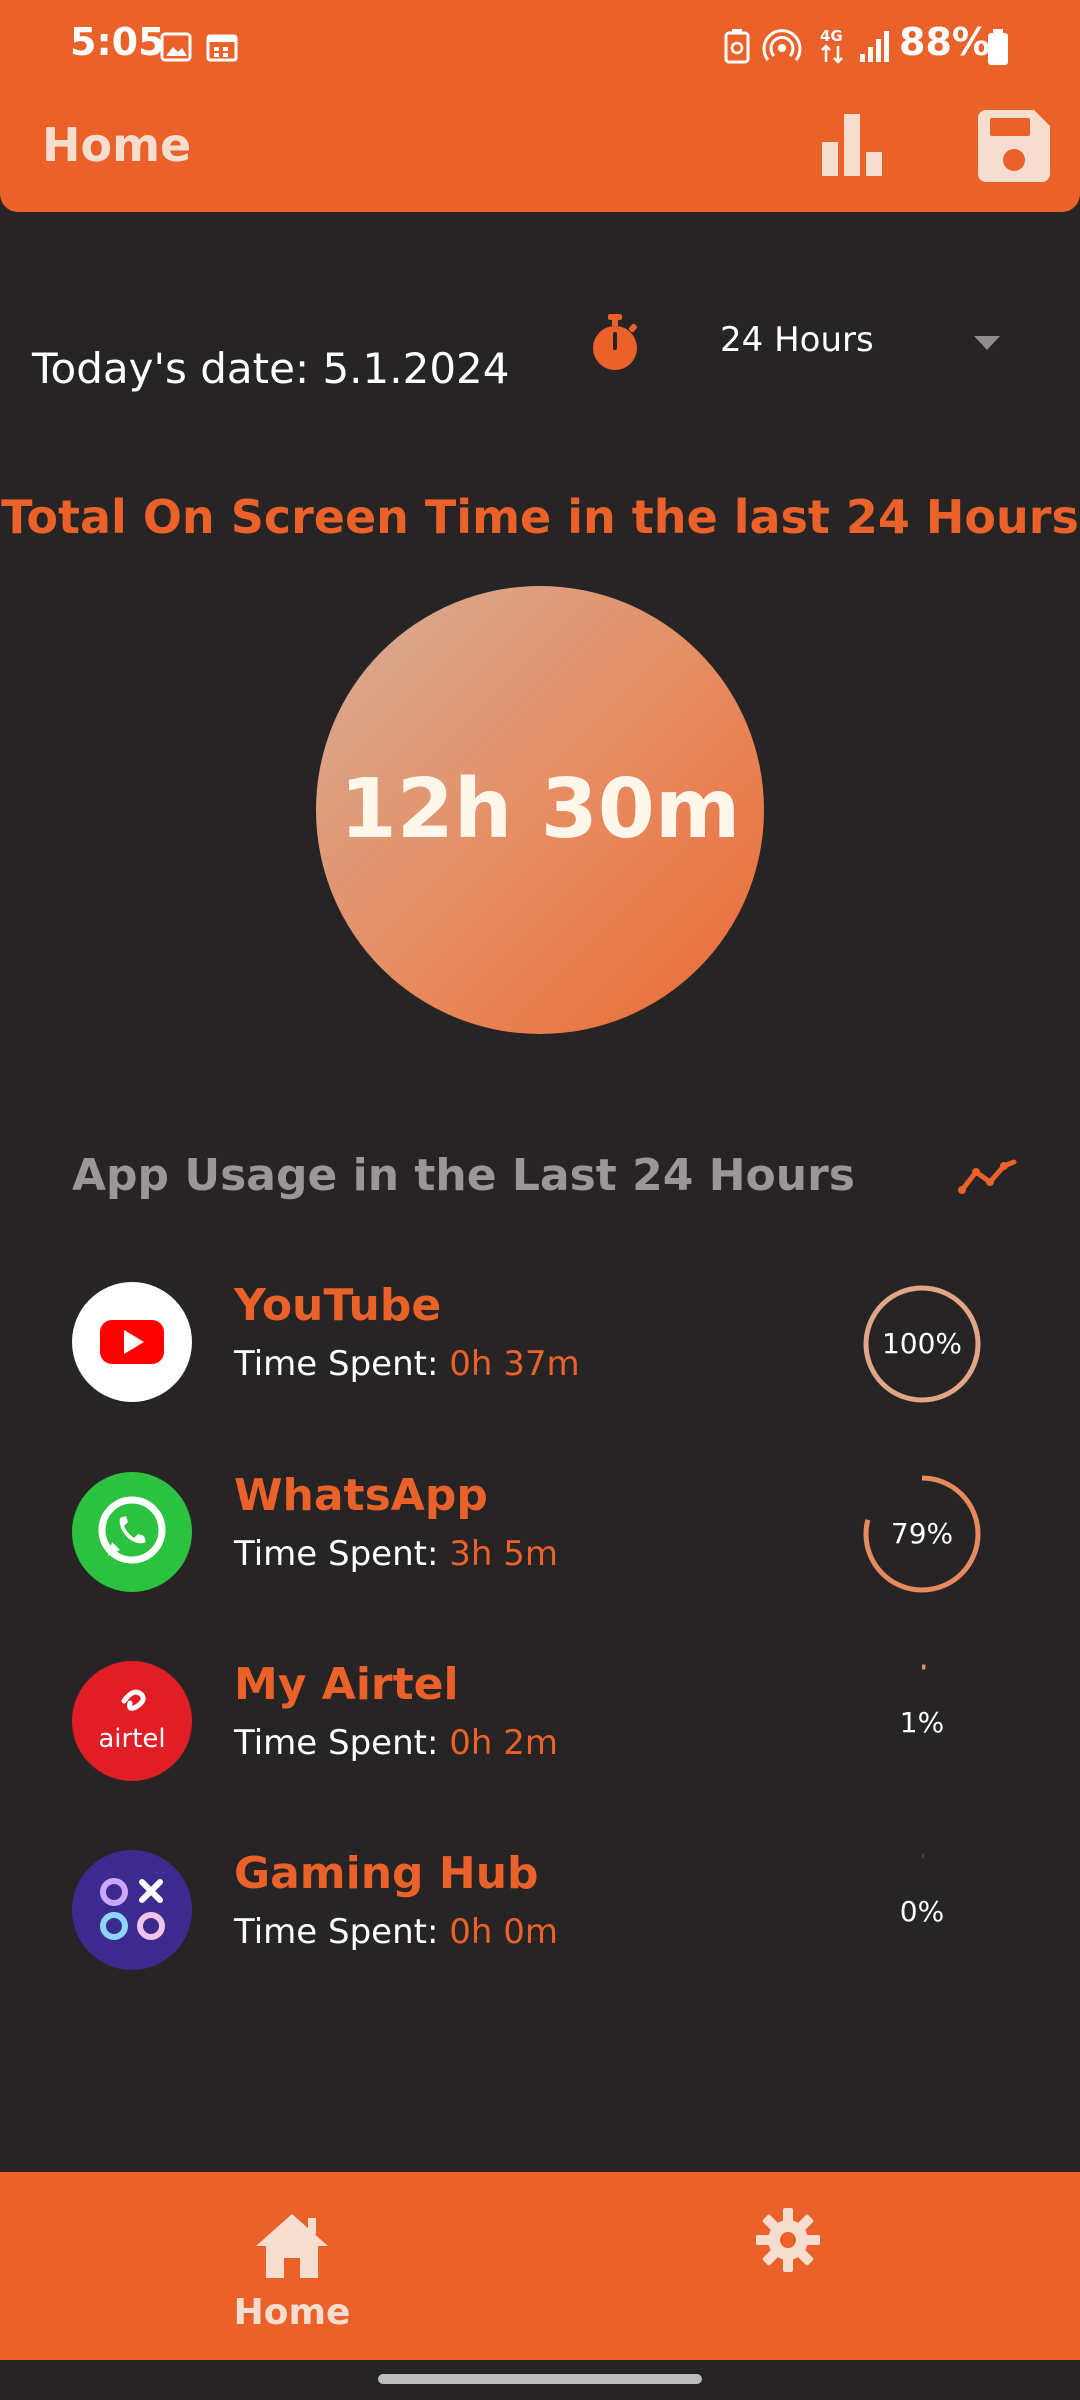 This screenshot has width=1080, height=2400. I want to click on app-row-my-airtel: airtel My Airtel Time Spent: 0h 2m 1%, so click(540, 1721).